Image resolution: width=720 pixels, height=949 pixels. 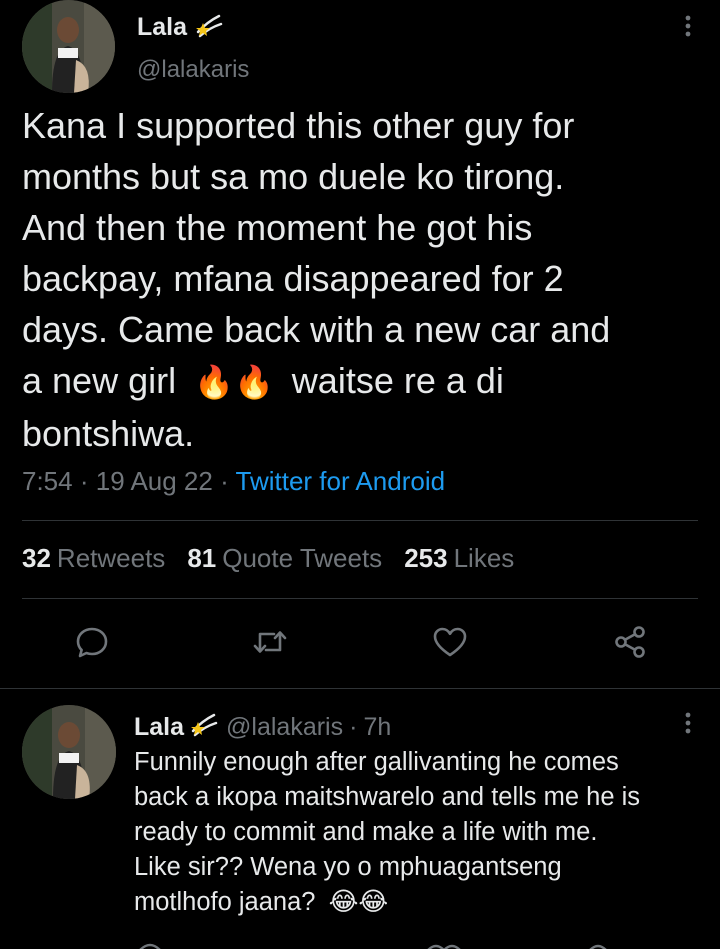 I want to click on reply-header: Lala @lalakaris · 7h, so click(x=262, y=727).